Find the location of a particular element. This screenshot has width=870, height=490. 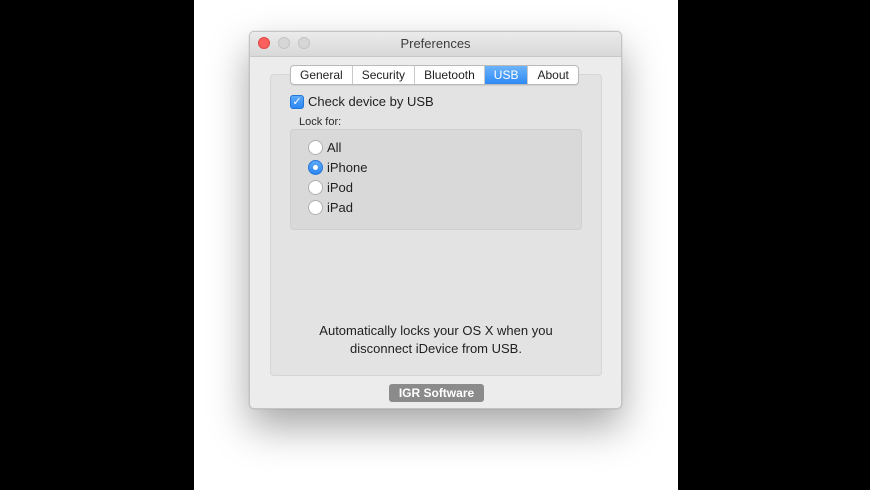

window-title: Preferences is located at coordinates (435, 43).